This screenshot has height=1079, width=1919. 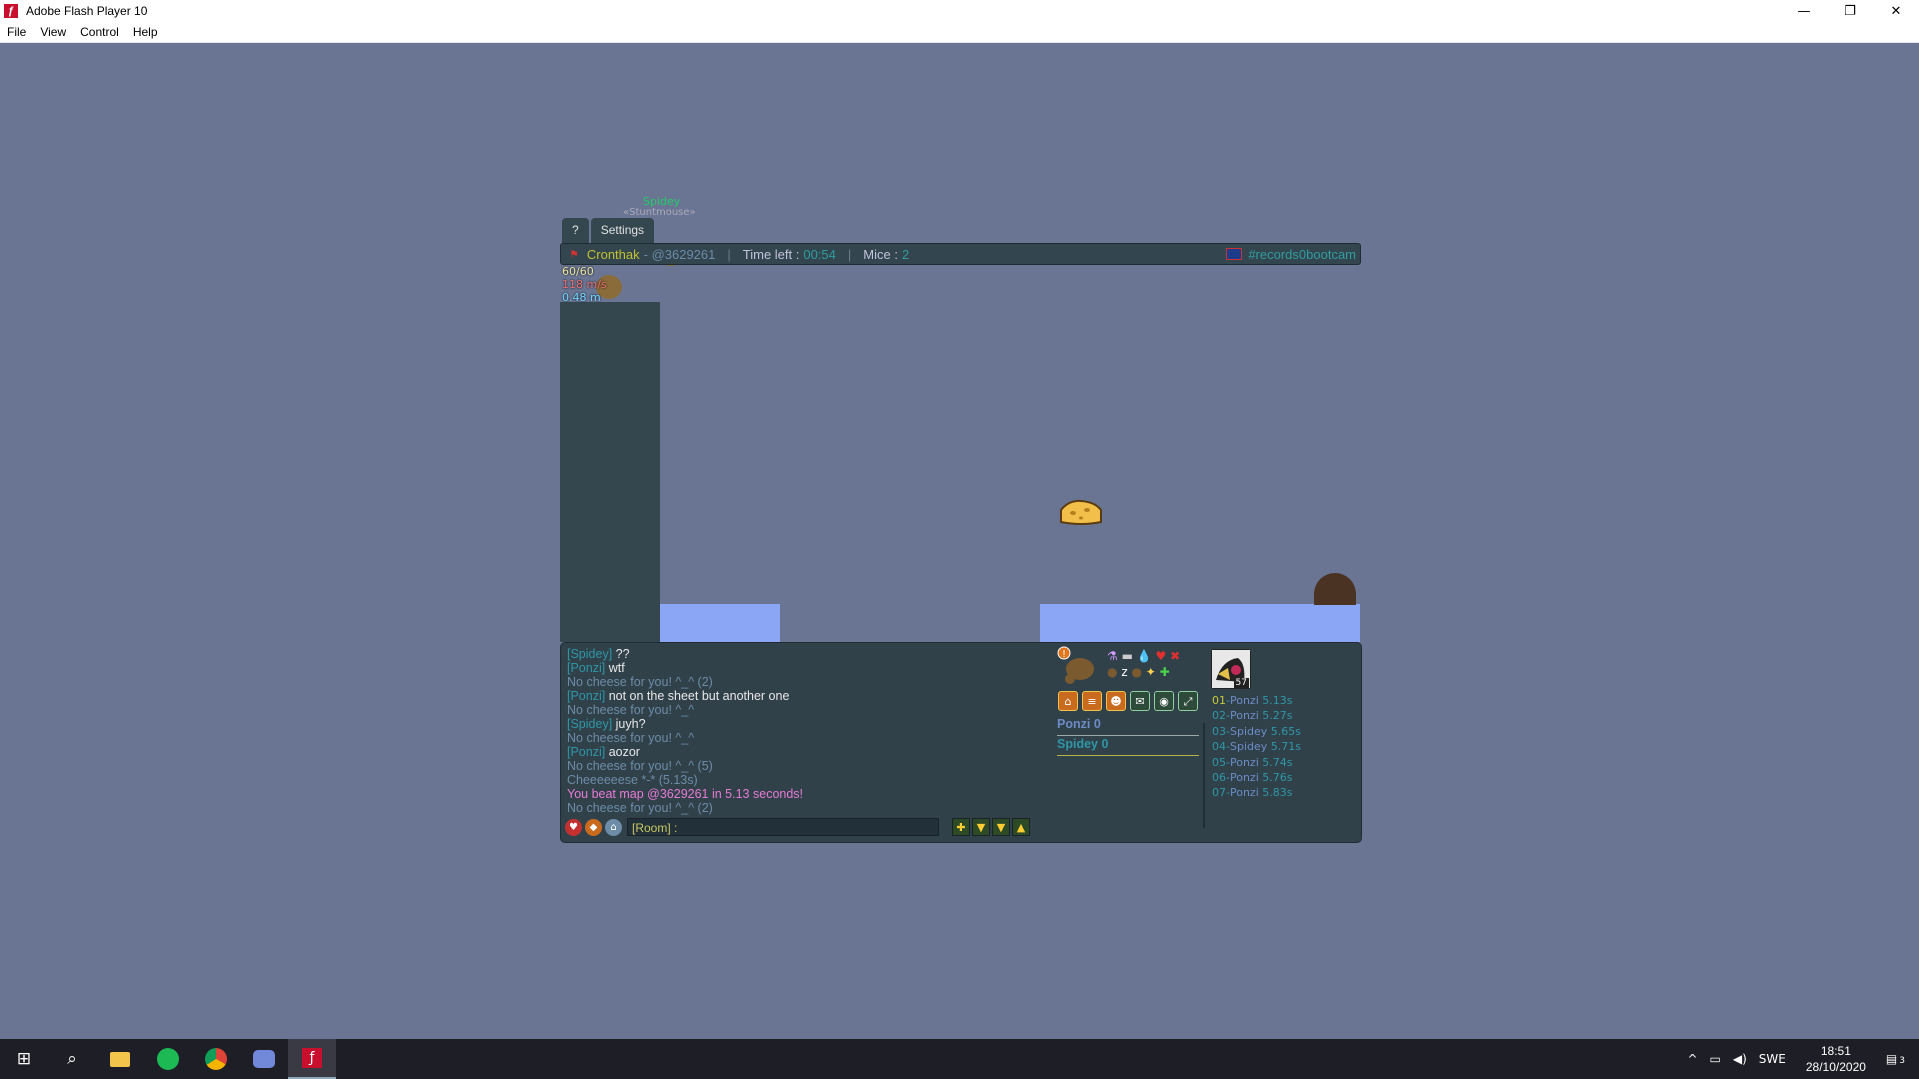 What do you see at coordinates (613, 827) in the screenshot?
I see `tribe-icon: ⌂` at bounding box center [613, 827].